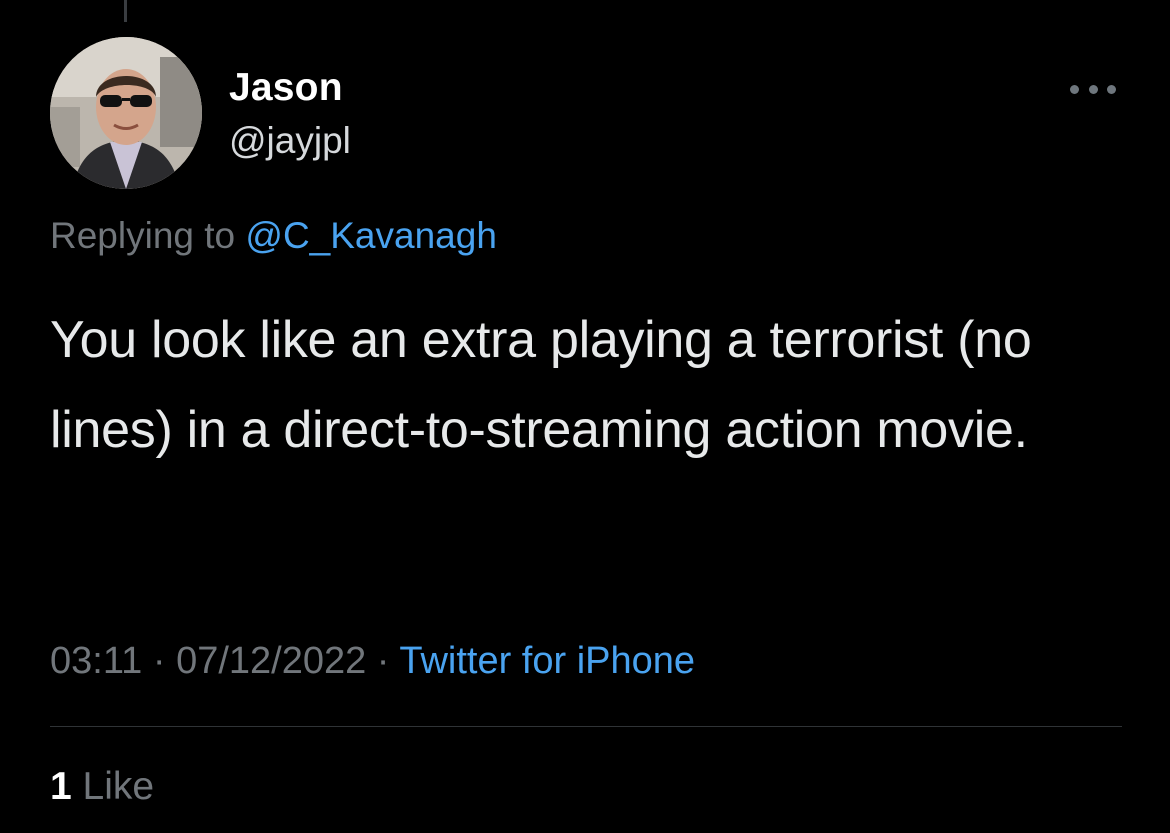 The height and width of the screenshot is (833, 1170). I want to click on likes-label: Like, so click(118, 786).